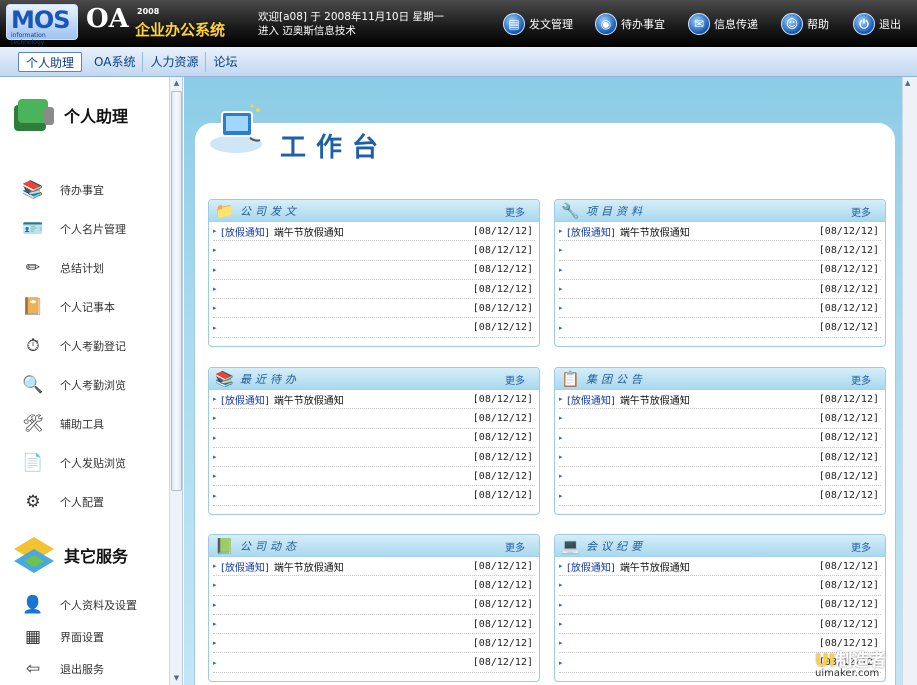 This screenshot has width=917, height=685. What do you see at coordinates (847, 673) in the screenshot?
I see `watermark-url: uimaker.com` at bounding box center [847, 673].